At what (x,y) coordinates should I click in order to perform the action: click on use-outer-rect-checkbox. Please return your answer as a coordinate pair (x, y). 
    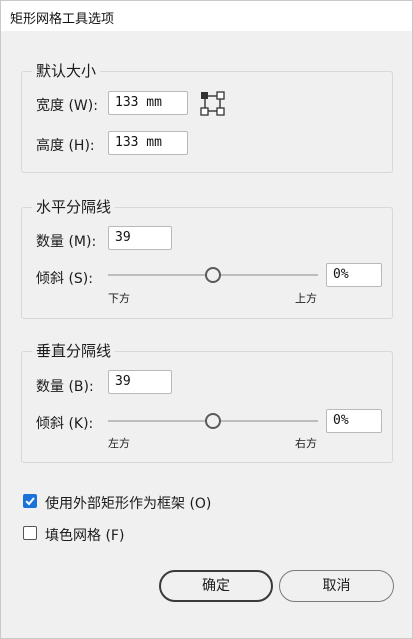
    Looking at the image, I should click on (30, 501).